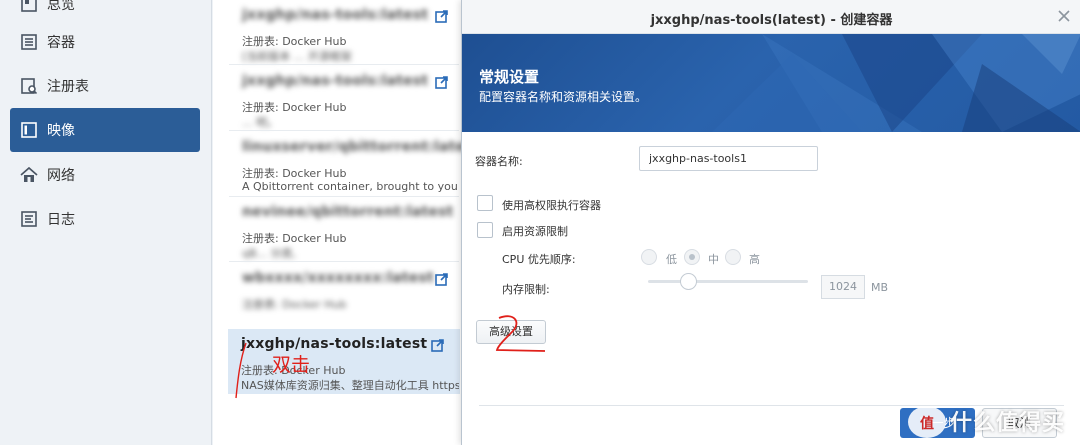 This screenshot has height=445, width=1080. I want to click on sidebar-item-log: 日志, so click(105, 219).